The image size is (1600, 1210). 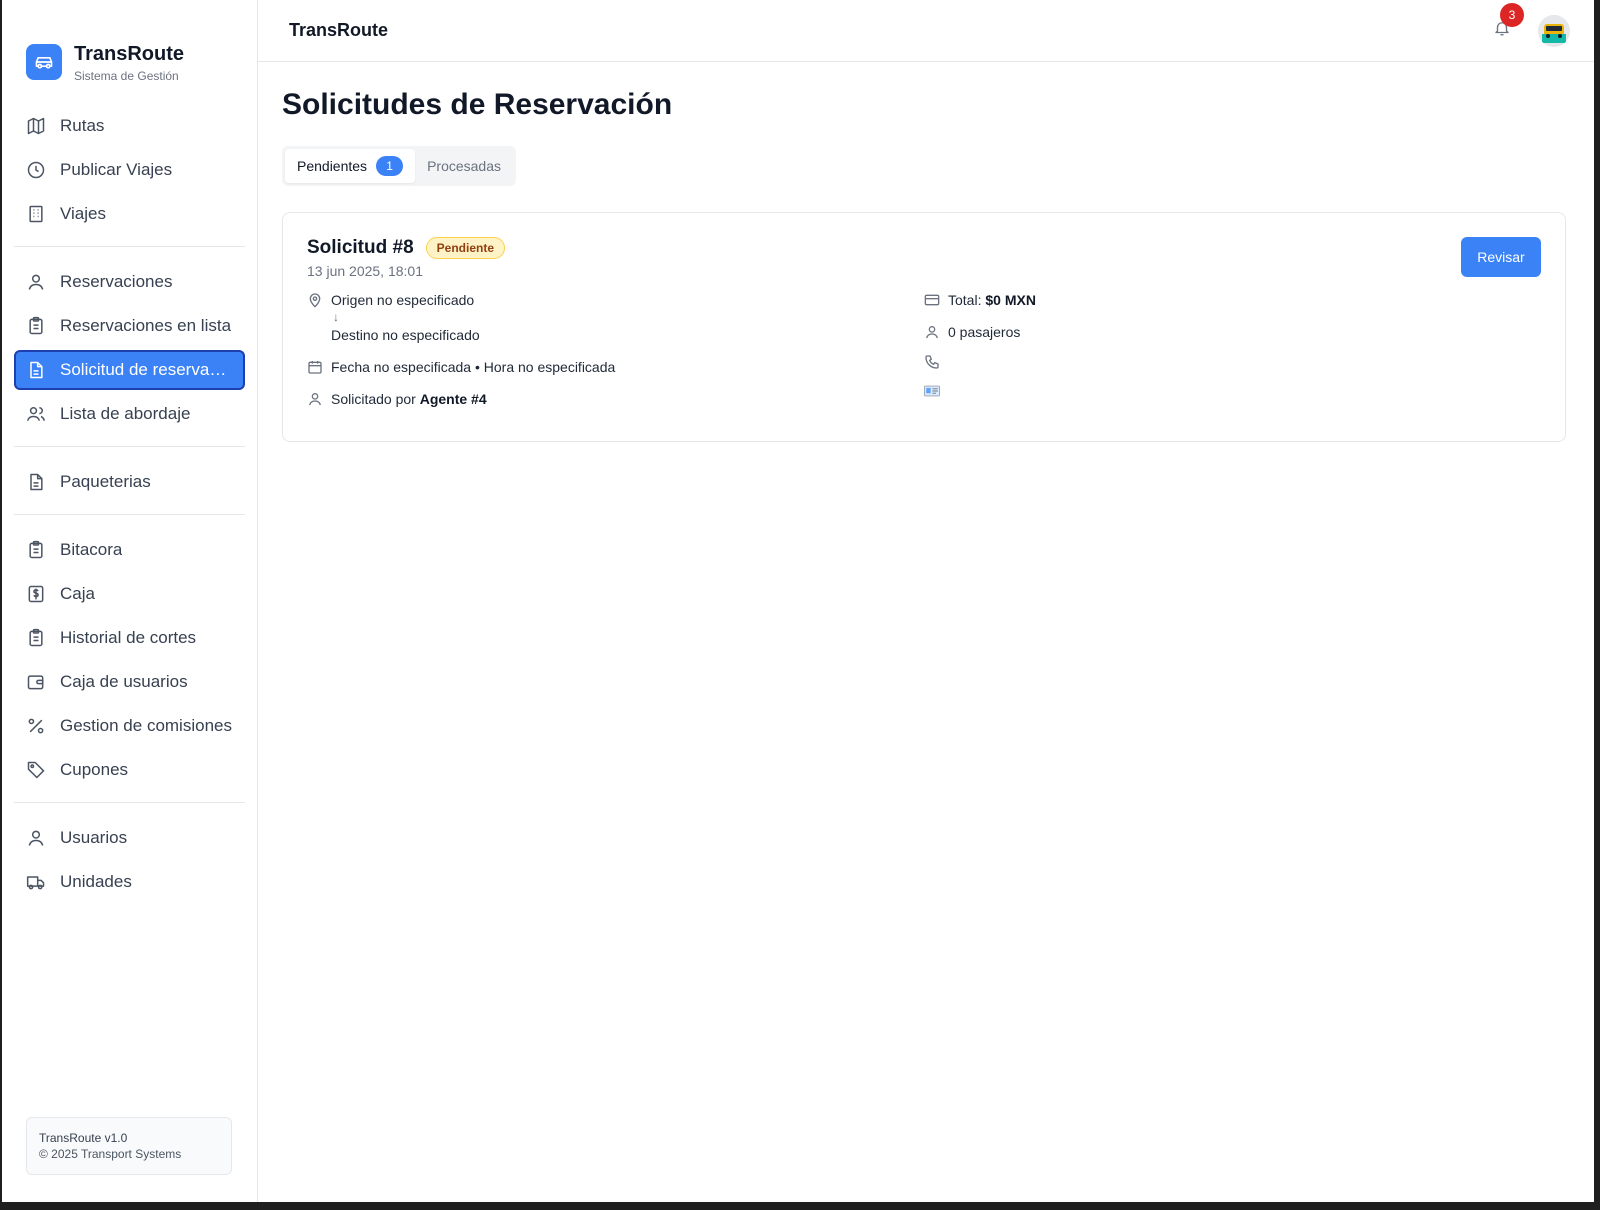 What do you see at coordinates (129, 594) in the screenshot?
I see `sidebar-item-caja: Caja` at bounding box center [129, 594].